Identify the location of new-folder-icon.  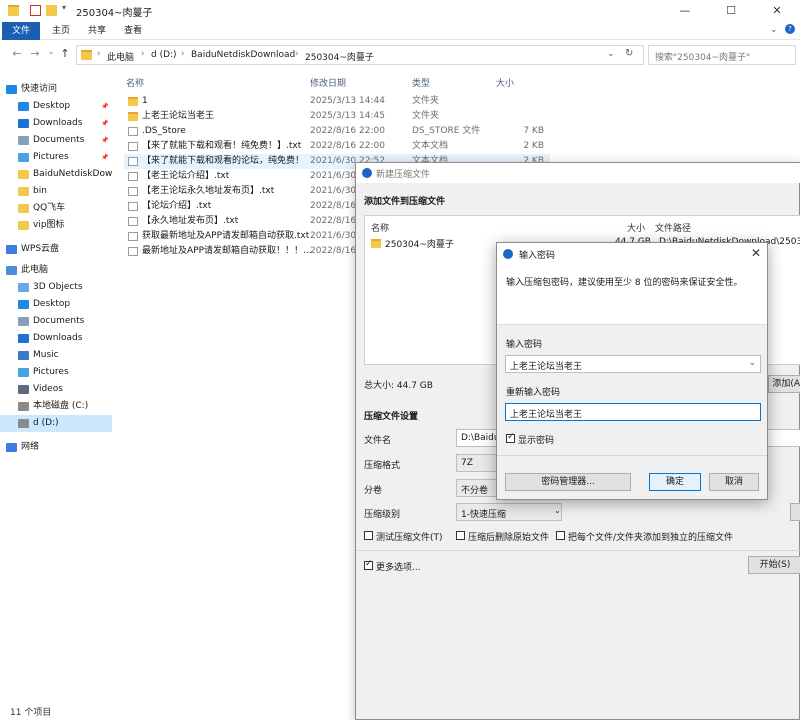
(51, 10).